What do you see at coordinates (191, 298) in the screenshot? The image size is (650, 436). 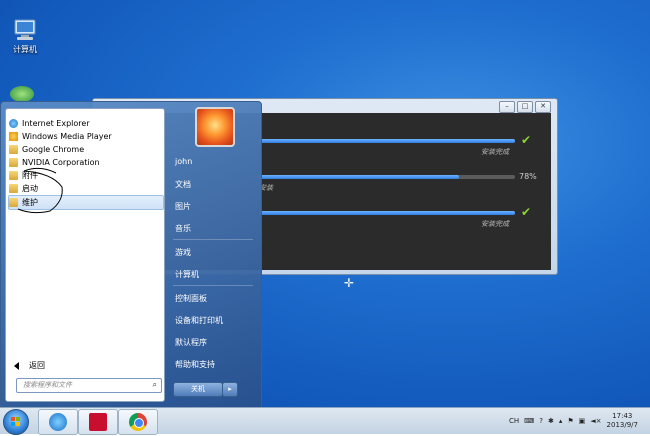 I see `right-item-control-panel: 控制面板` at bounding box center [191, 298].